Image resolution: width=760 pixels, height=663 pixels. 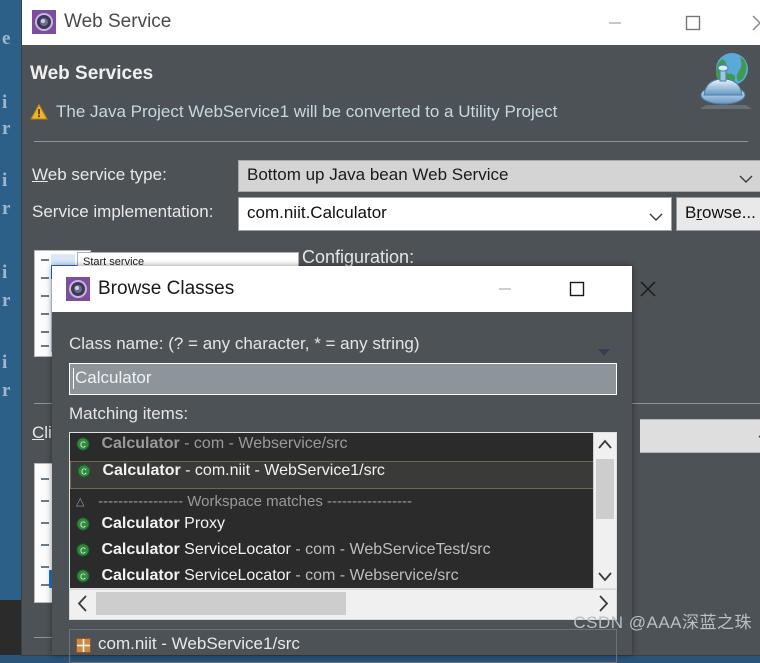 I want to click on web-service-titlebar: Web Service, so click(x=391, y=22).